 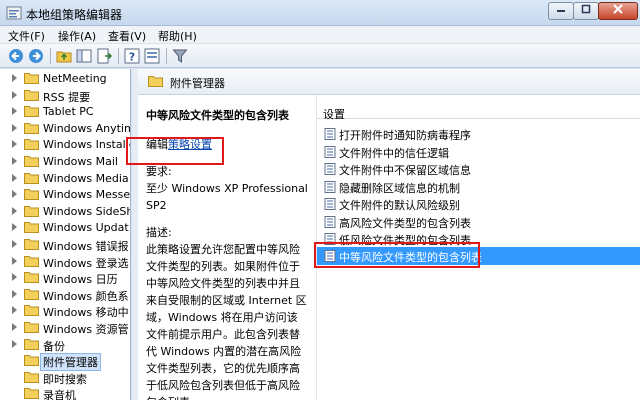 I want to click on tree-item: Windows Messe, so click(x=65, y=194).